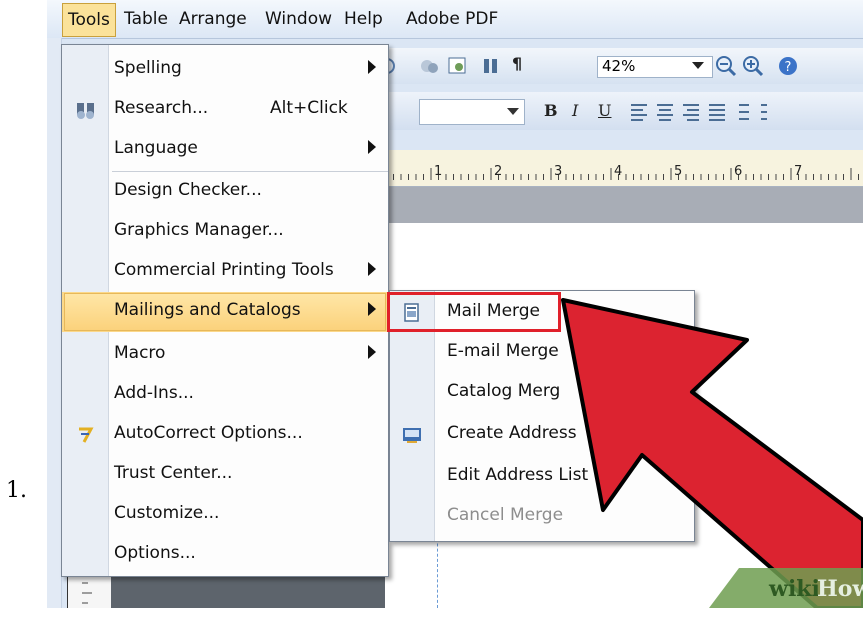  What do you see at coordinates (840, 589) in the screenshot?
I see `watermark-how: How` at bounding box center [840, 589].